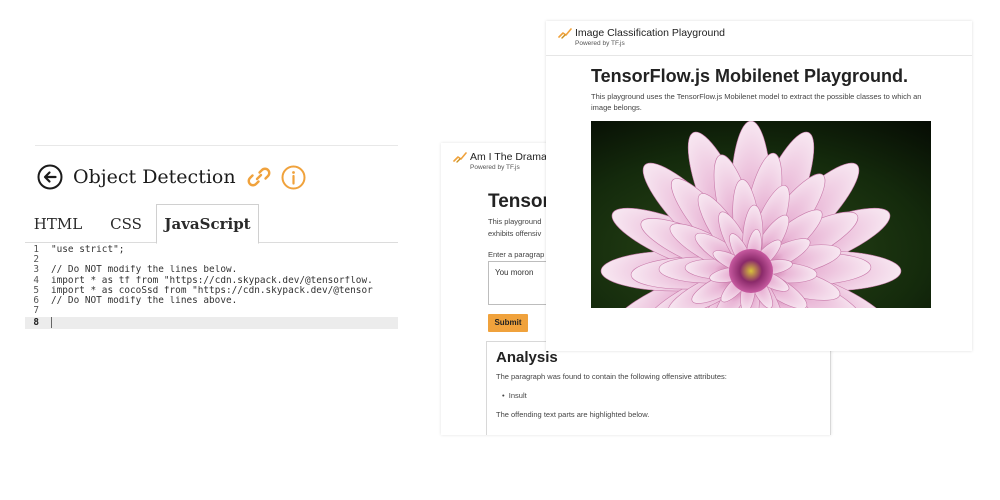 Image resolution: width=1000 pixels, height=500 pixels. Describe the element at coordinates (36, 260) in the screenshot. I see `line-number: 2` at that location.